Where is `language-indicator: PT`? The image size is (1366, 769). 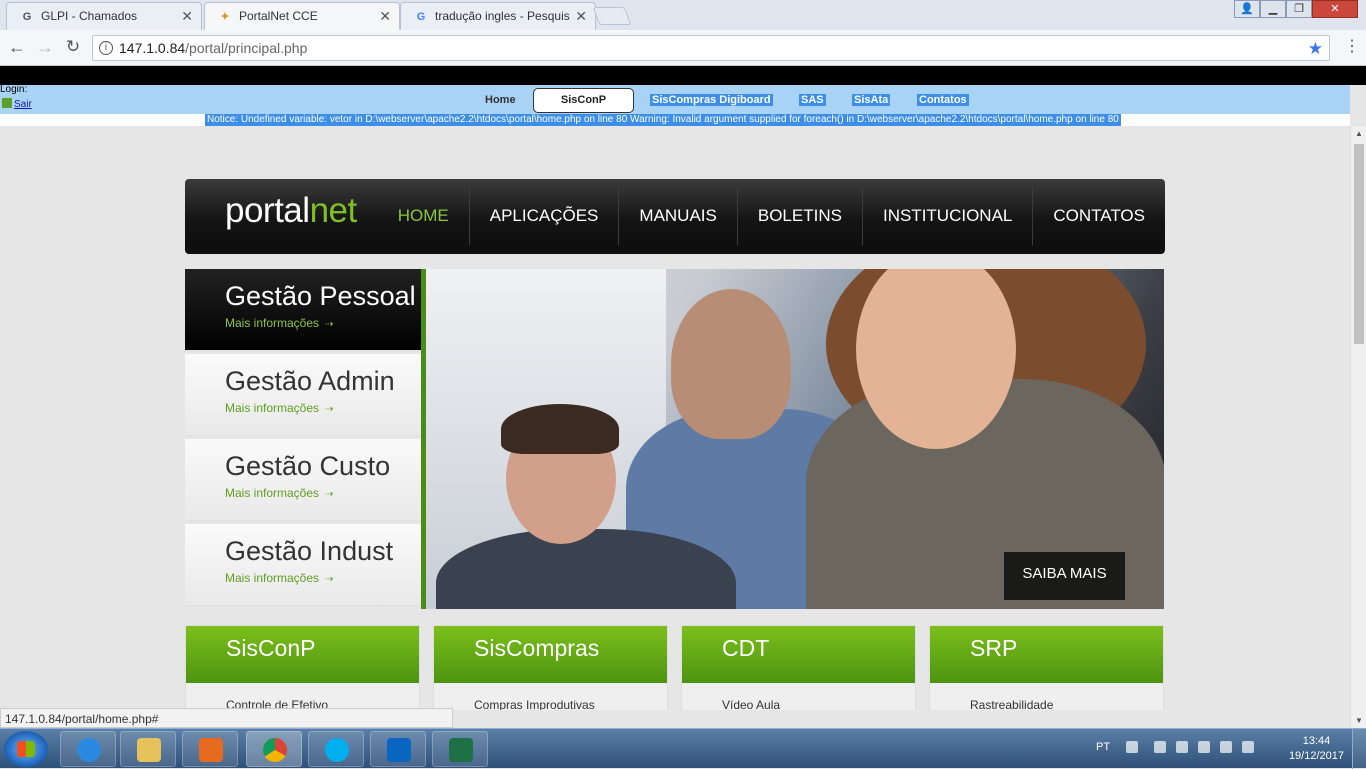 language-indicator: PT is located at coordinates (1103, 747).